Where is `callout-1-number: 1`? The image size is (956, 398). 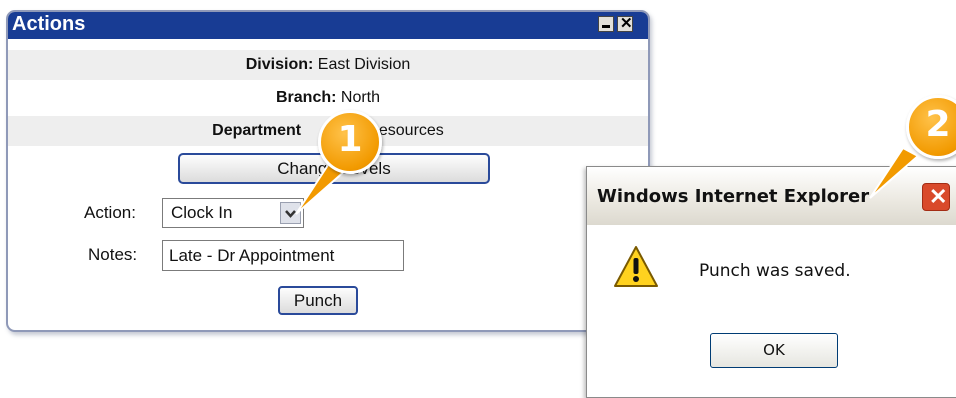
callout-1-number: 1 is located at coordinates (350, 139).